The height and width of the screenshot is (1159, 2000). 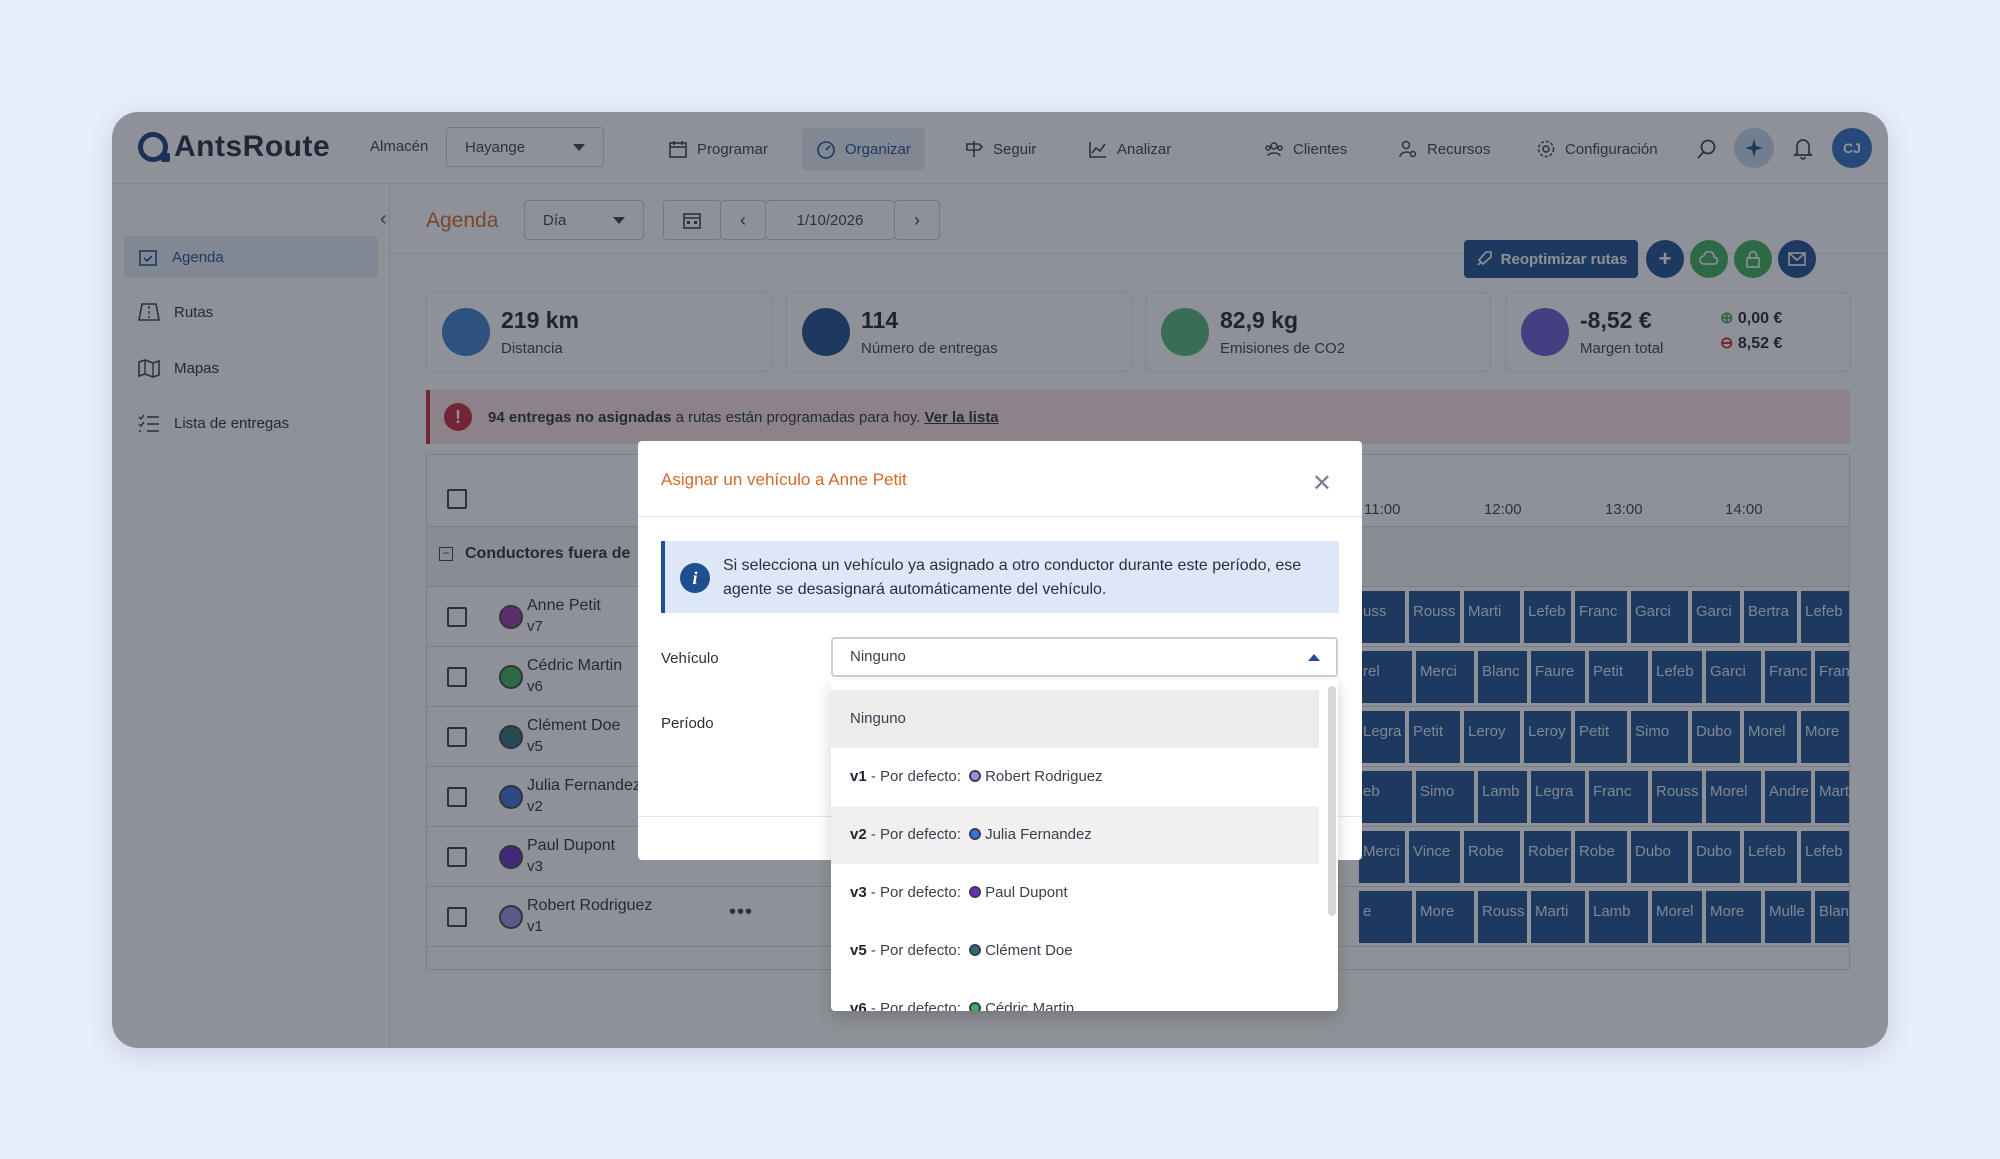 What do you see at coordinates (1000, 516) in the screenshot?
I see `divider` at bounding box center [1000, 516].